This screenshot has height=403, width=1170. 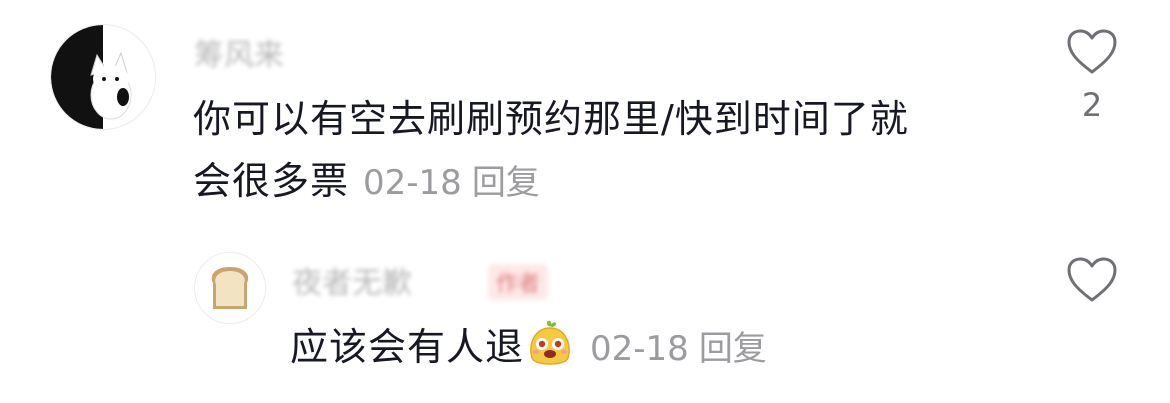 I want to click on like-count: 2, so click(x=1092, y=105).